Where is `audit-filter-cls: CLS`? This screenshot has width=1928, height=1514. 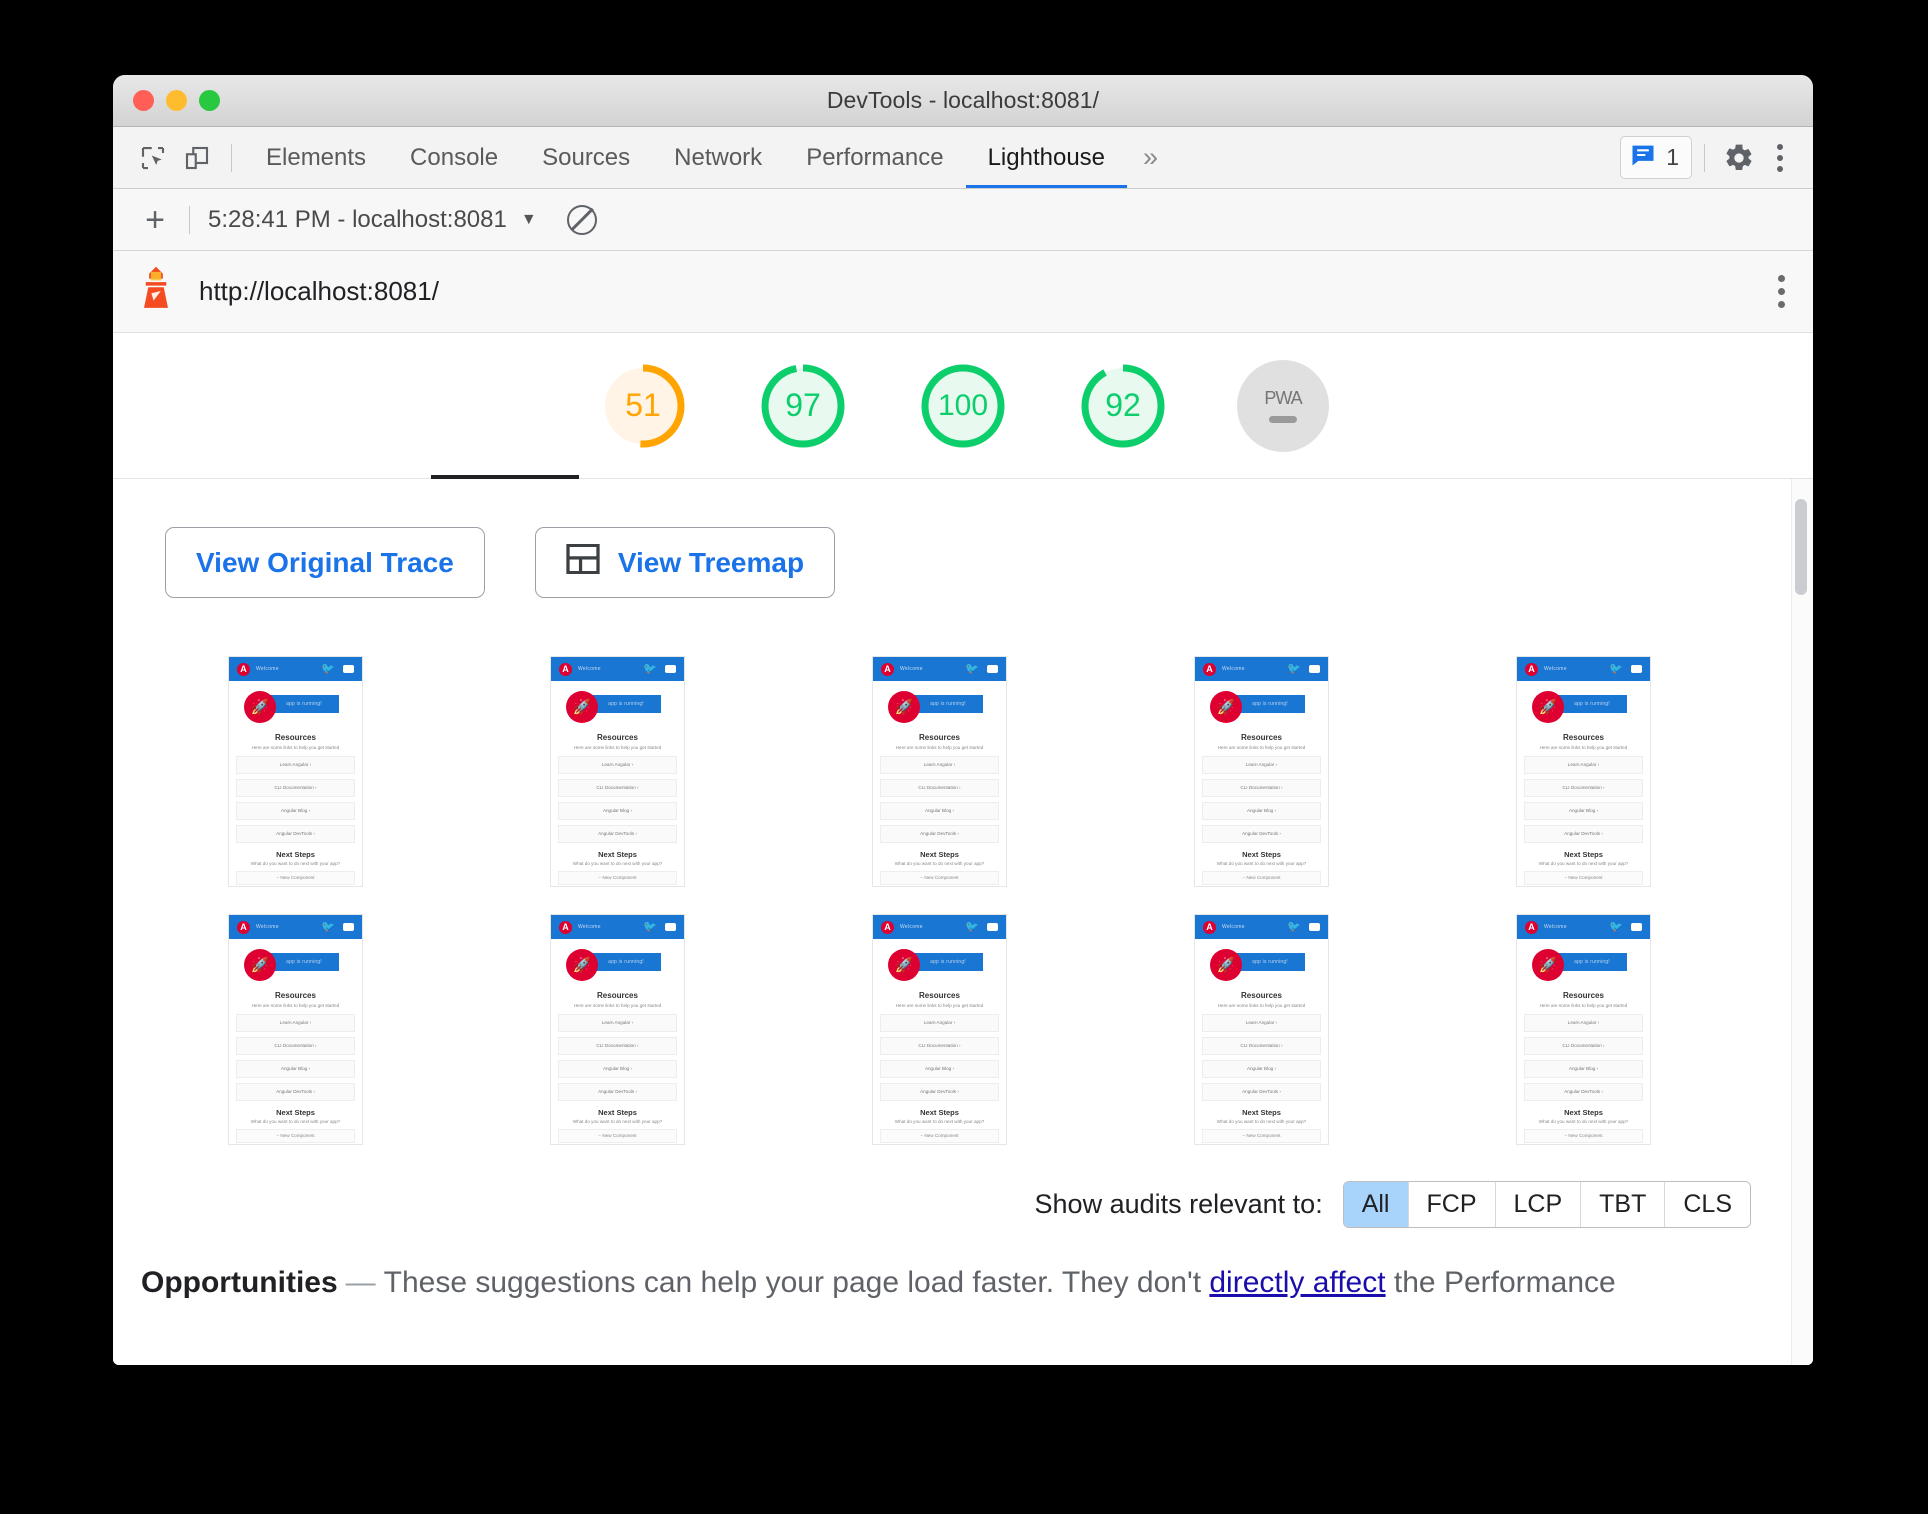
audit-filter-cls: CLS is located at coordinates (1707, 1204).